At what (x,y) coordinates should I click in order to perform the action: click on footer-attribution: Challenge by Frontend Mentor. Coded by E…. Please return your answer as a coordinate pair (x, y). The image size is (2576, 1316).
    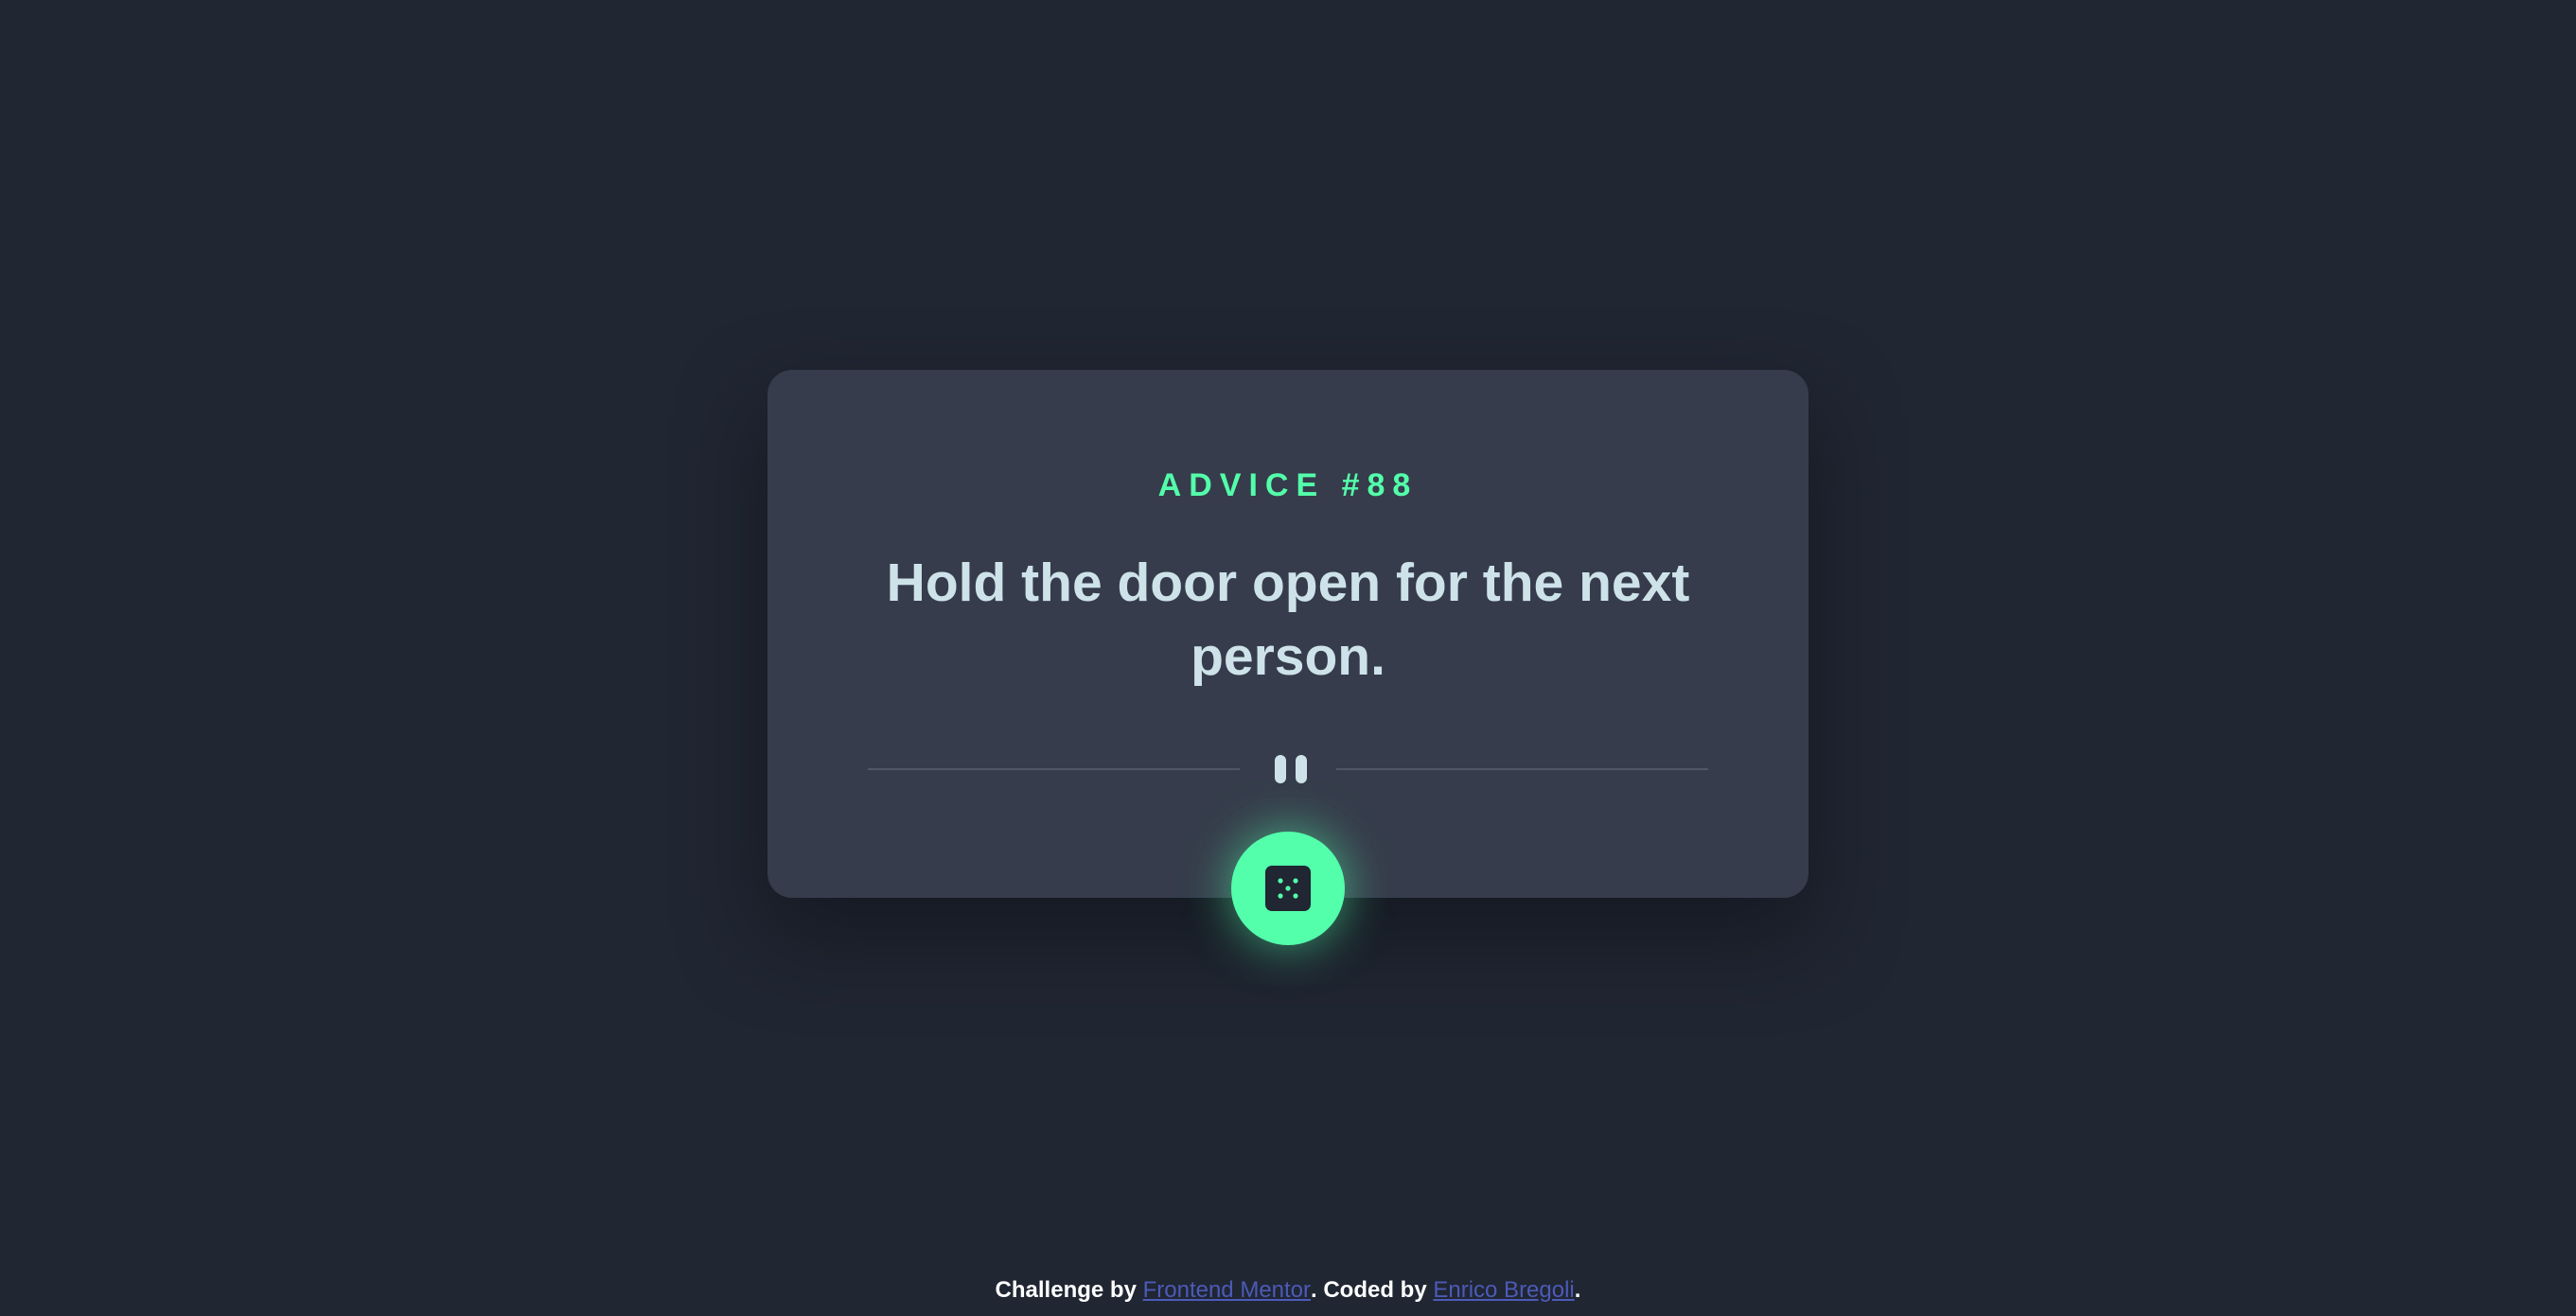
    Looking at the image, I should click on (1288, 1291).